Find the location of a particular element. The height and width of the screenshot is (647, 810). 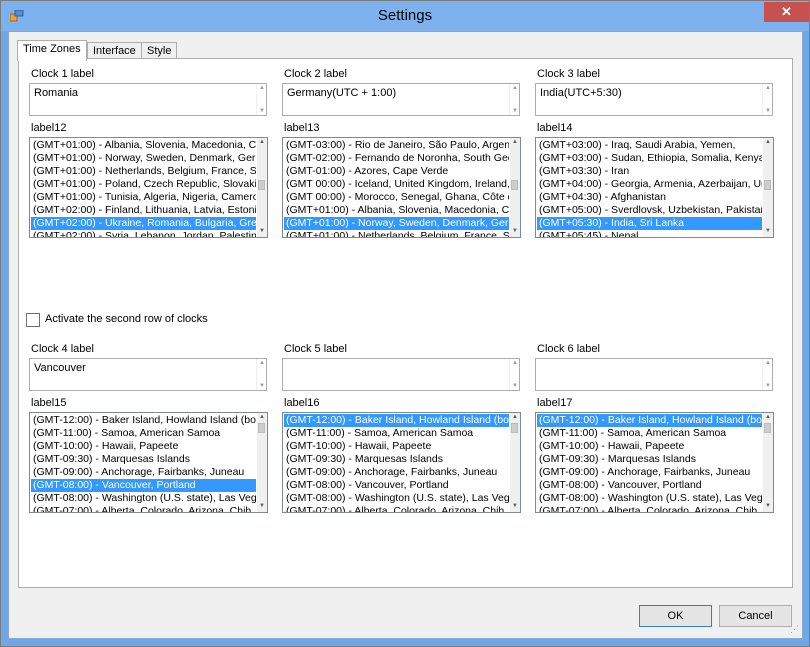

clock-4-textbox: Vancouver ▲ ▼ is located at coordinates (148, 374).